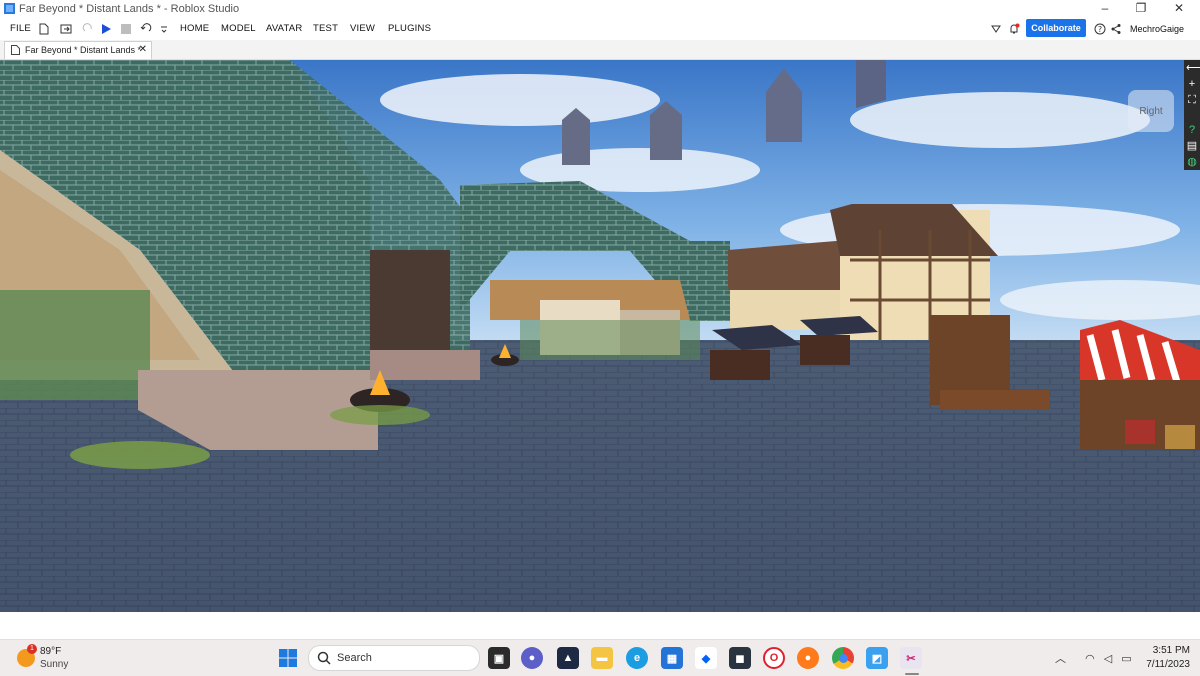 This screenshot has height=676, width=1200. What do you see at coordinates (877, 658) in the screenshot?
I see `roblox-studio-taskbar-icon: ◩` at bounding box center [877, 658].